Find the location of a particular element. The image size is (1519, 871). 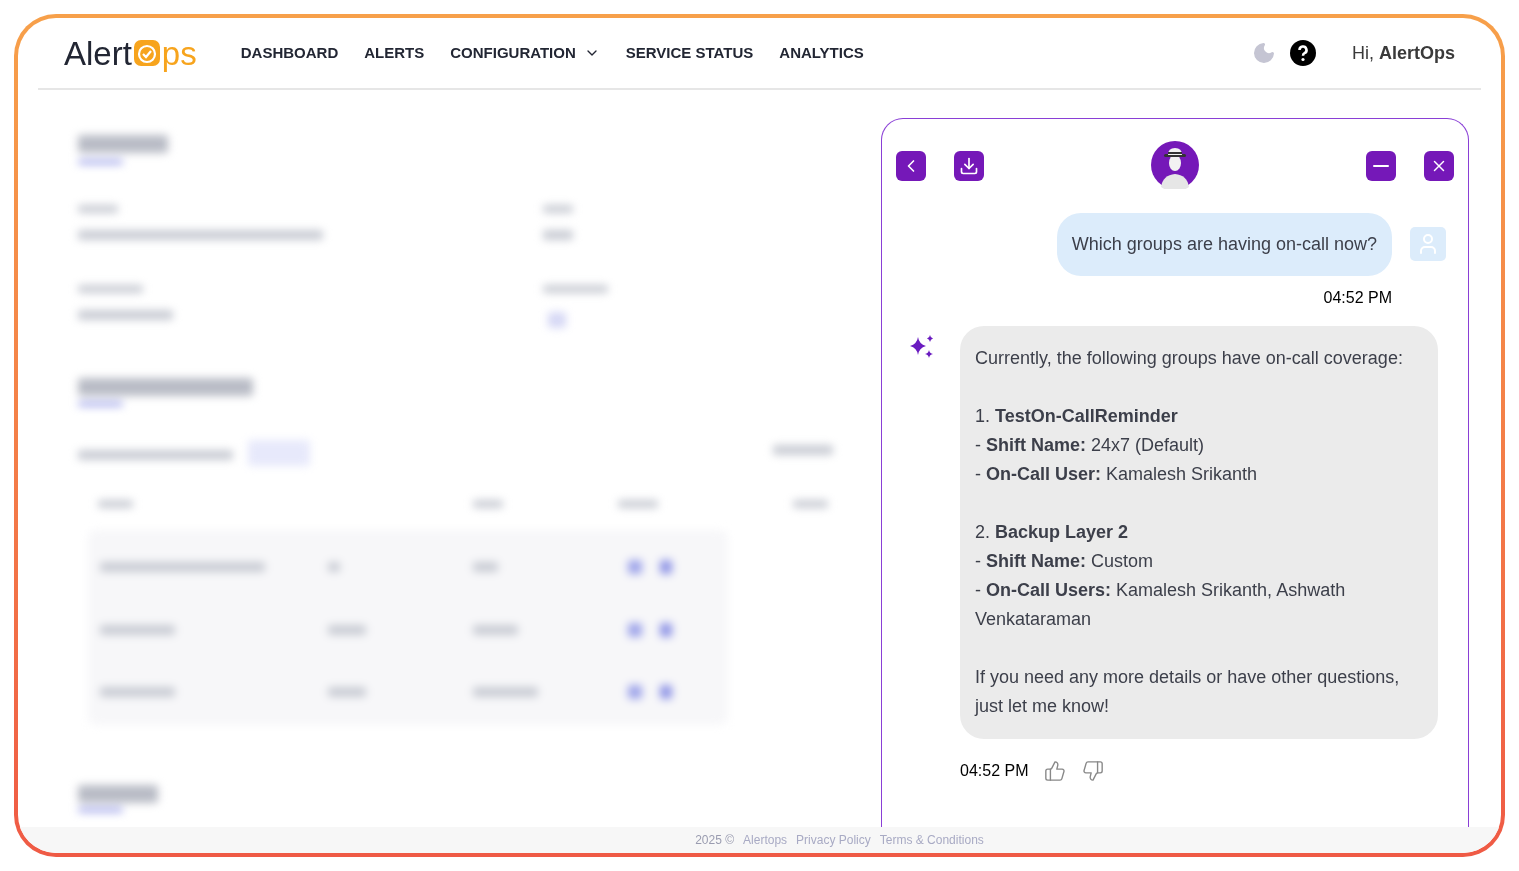

message-paragraph: 1. TestOn-CallReminder - Shift Name: 24x7 (Default) - On-Call User: Kamalesh Srikanth is located at coordinates (1117, 445).